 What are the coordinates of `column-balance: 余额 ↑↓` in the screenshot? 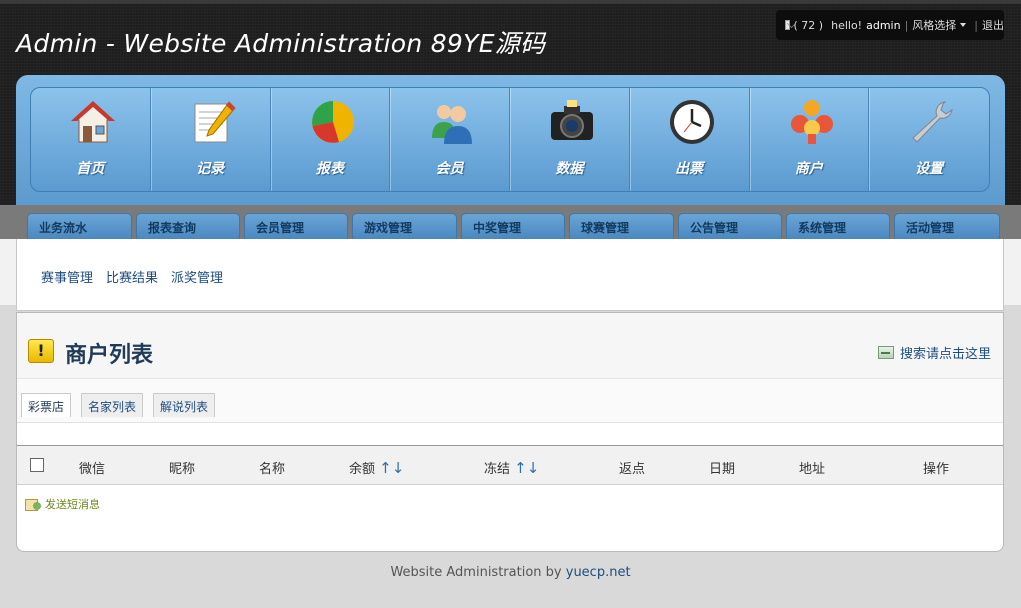 It's located at (376, 467).